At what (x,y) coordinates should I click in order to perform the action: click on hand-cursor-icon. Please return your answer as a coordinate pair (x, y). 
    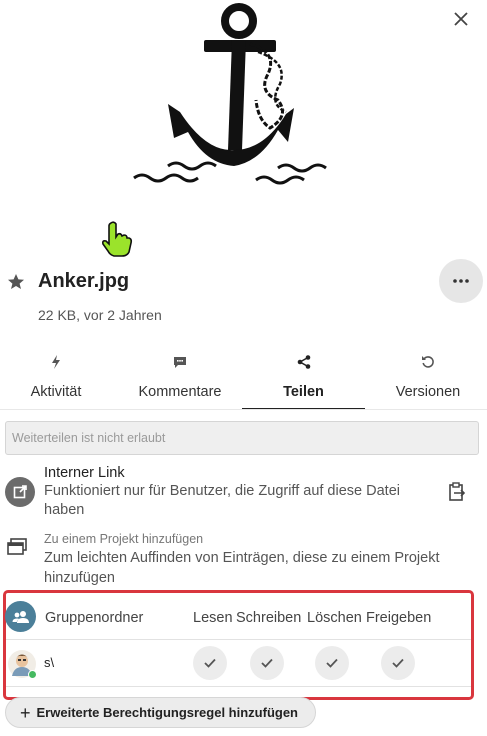
    Looking at the image, I should click on (117, 239).